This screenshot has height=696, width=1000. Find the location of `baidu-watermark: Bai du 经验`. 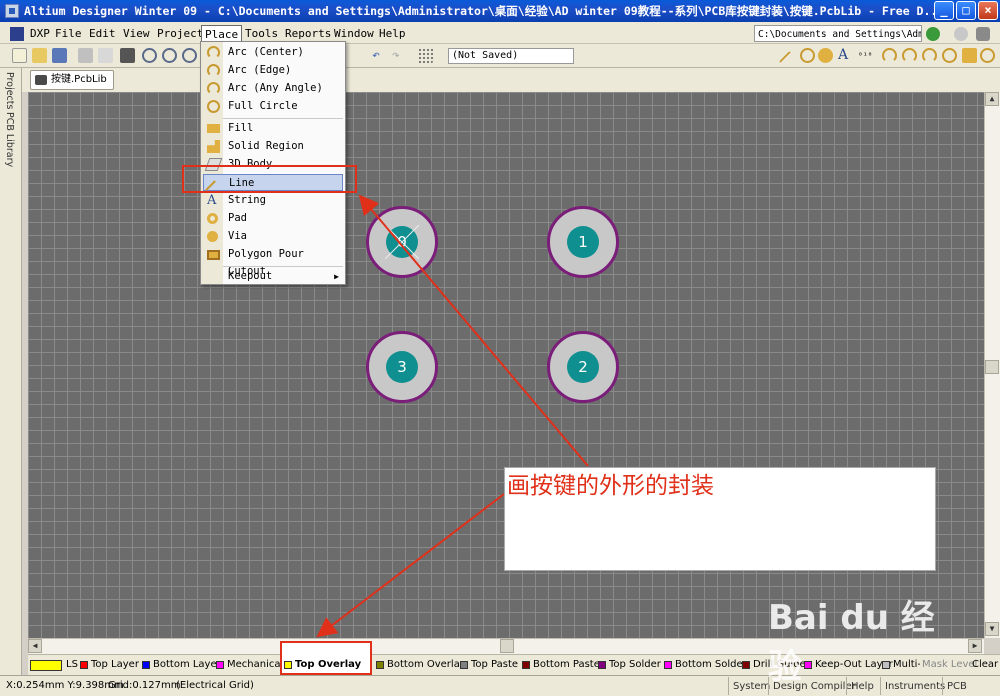

baidu-watermark: Bai du 经验 is located at coordinates (858, 638).